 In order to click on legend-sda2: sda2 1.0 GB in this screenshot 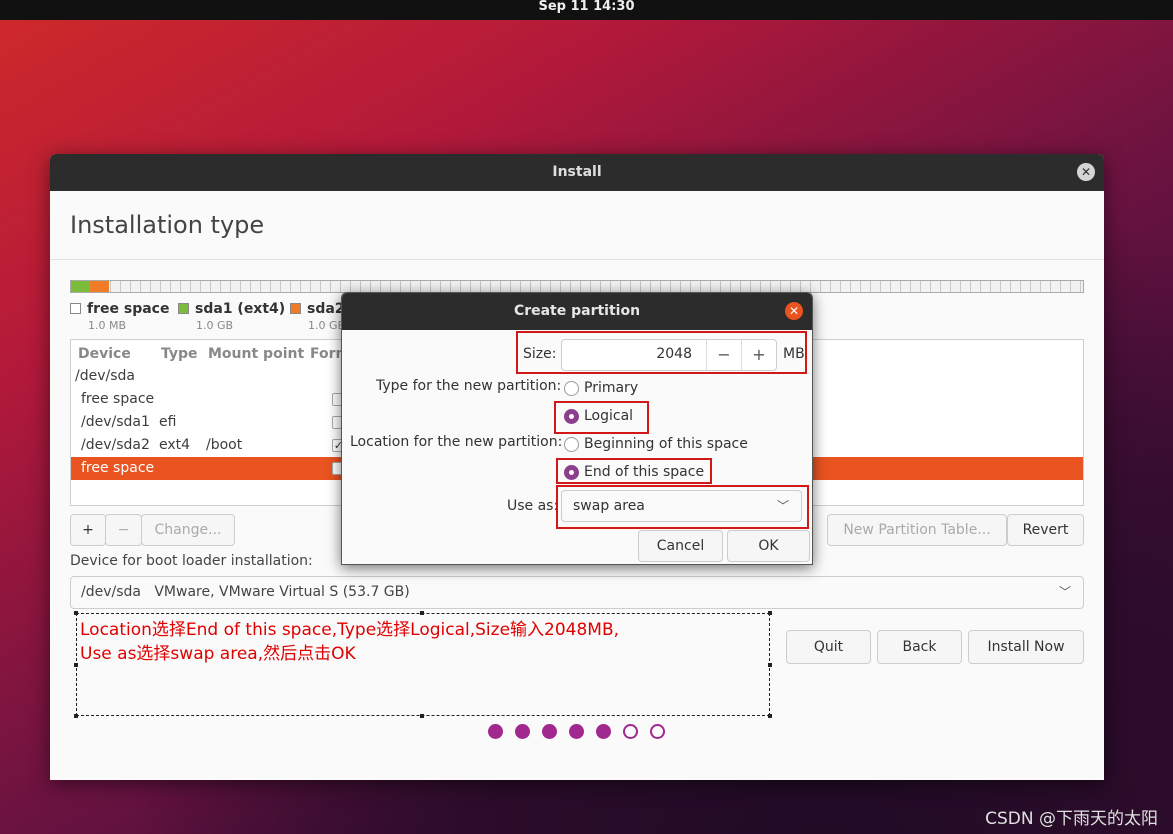, I will do `click(317, 316)`.